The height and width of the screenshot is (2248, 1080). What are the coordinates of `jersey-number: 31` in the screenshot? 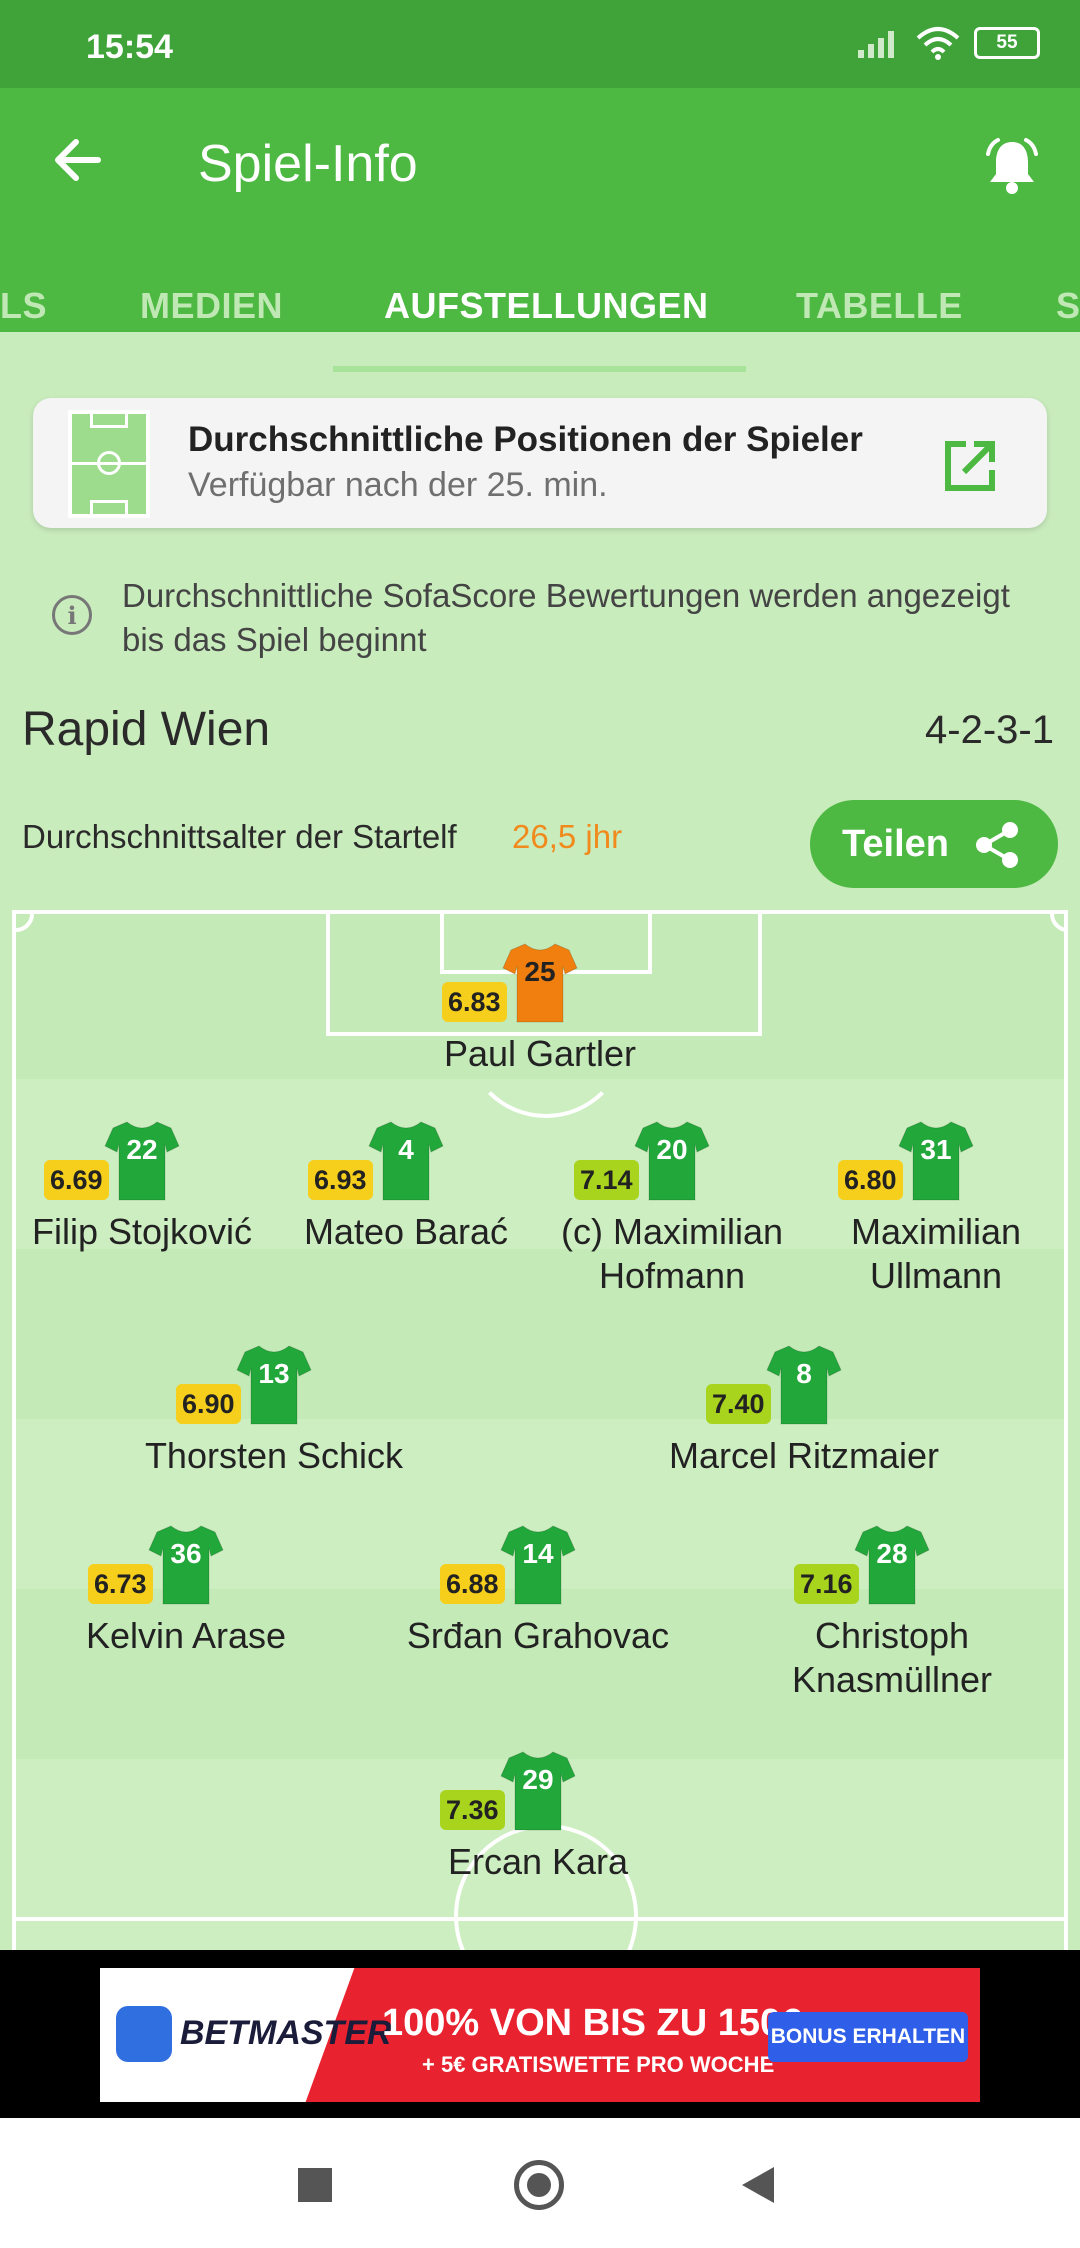 It's located at (936, 1149).